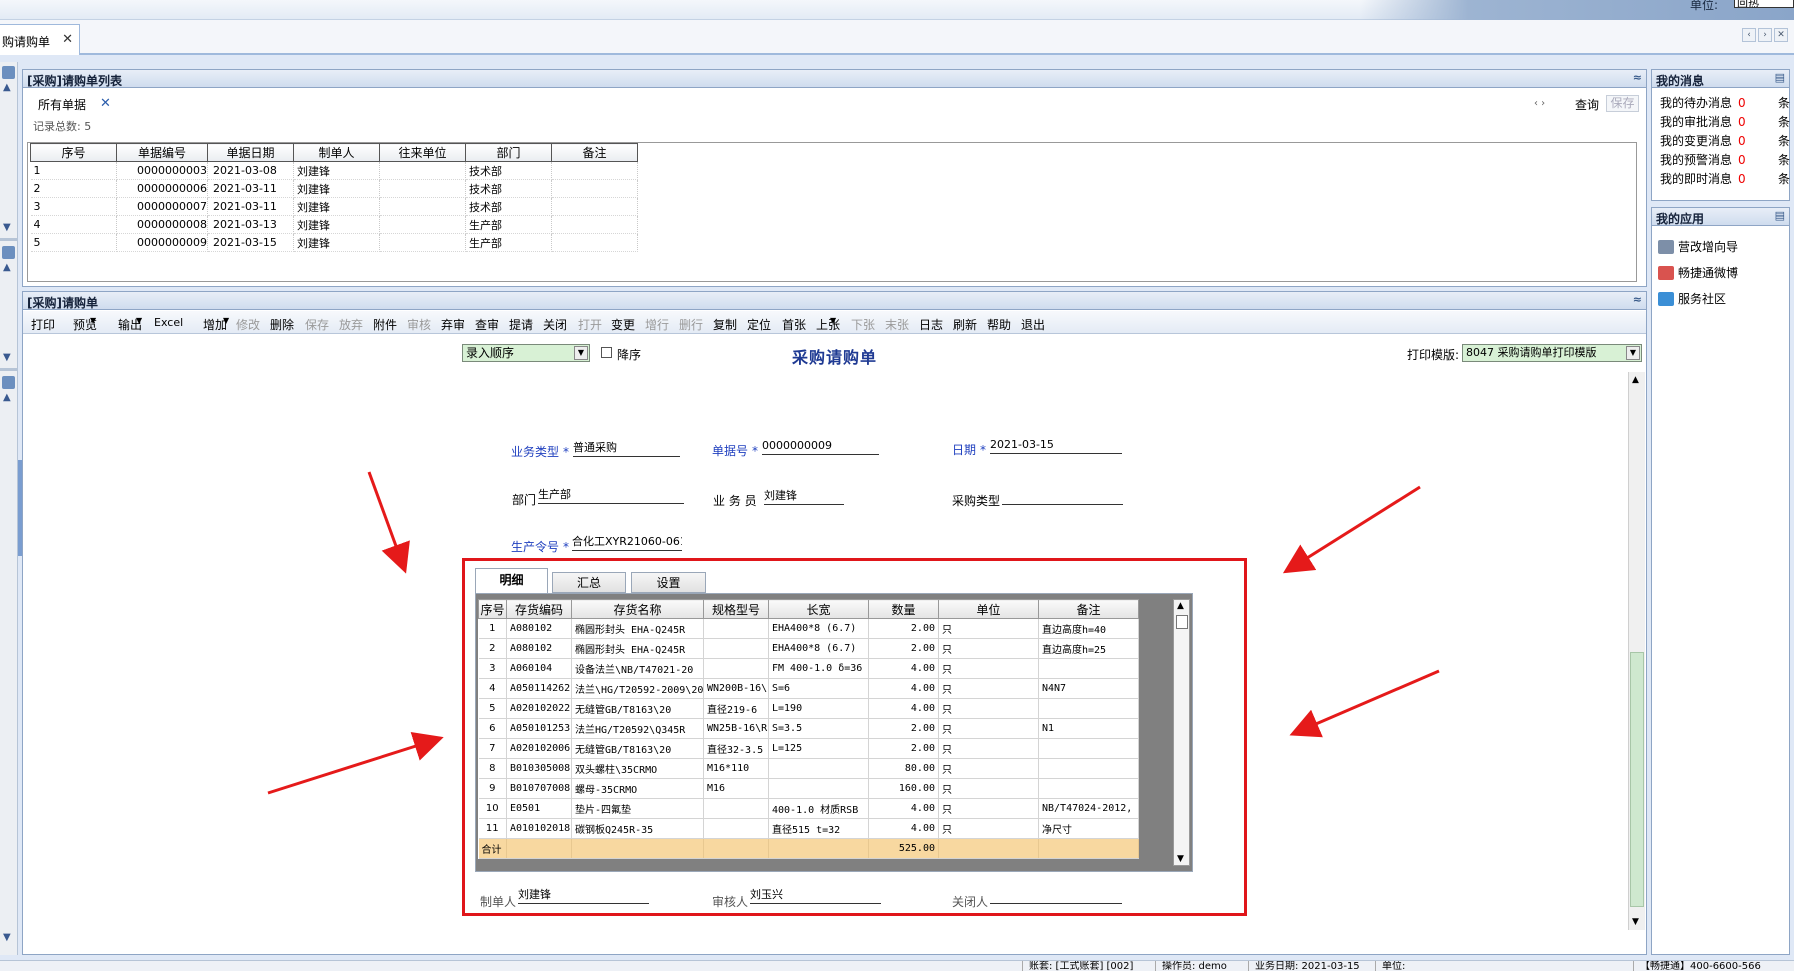 This screenshot has width=1794, height=971. Describe the element at coordinates (897, 324) in the screenshot. I see `toolbar-button: 末张` at that location.